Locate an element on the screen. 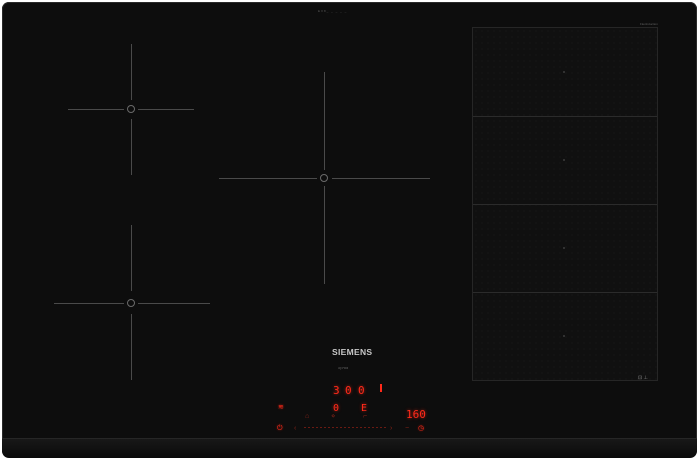 The image size is (700, 459). model-series: iQ700 is located at coordinates (343, 368).